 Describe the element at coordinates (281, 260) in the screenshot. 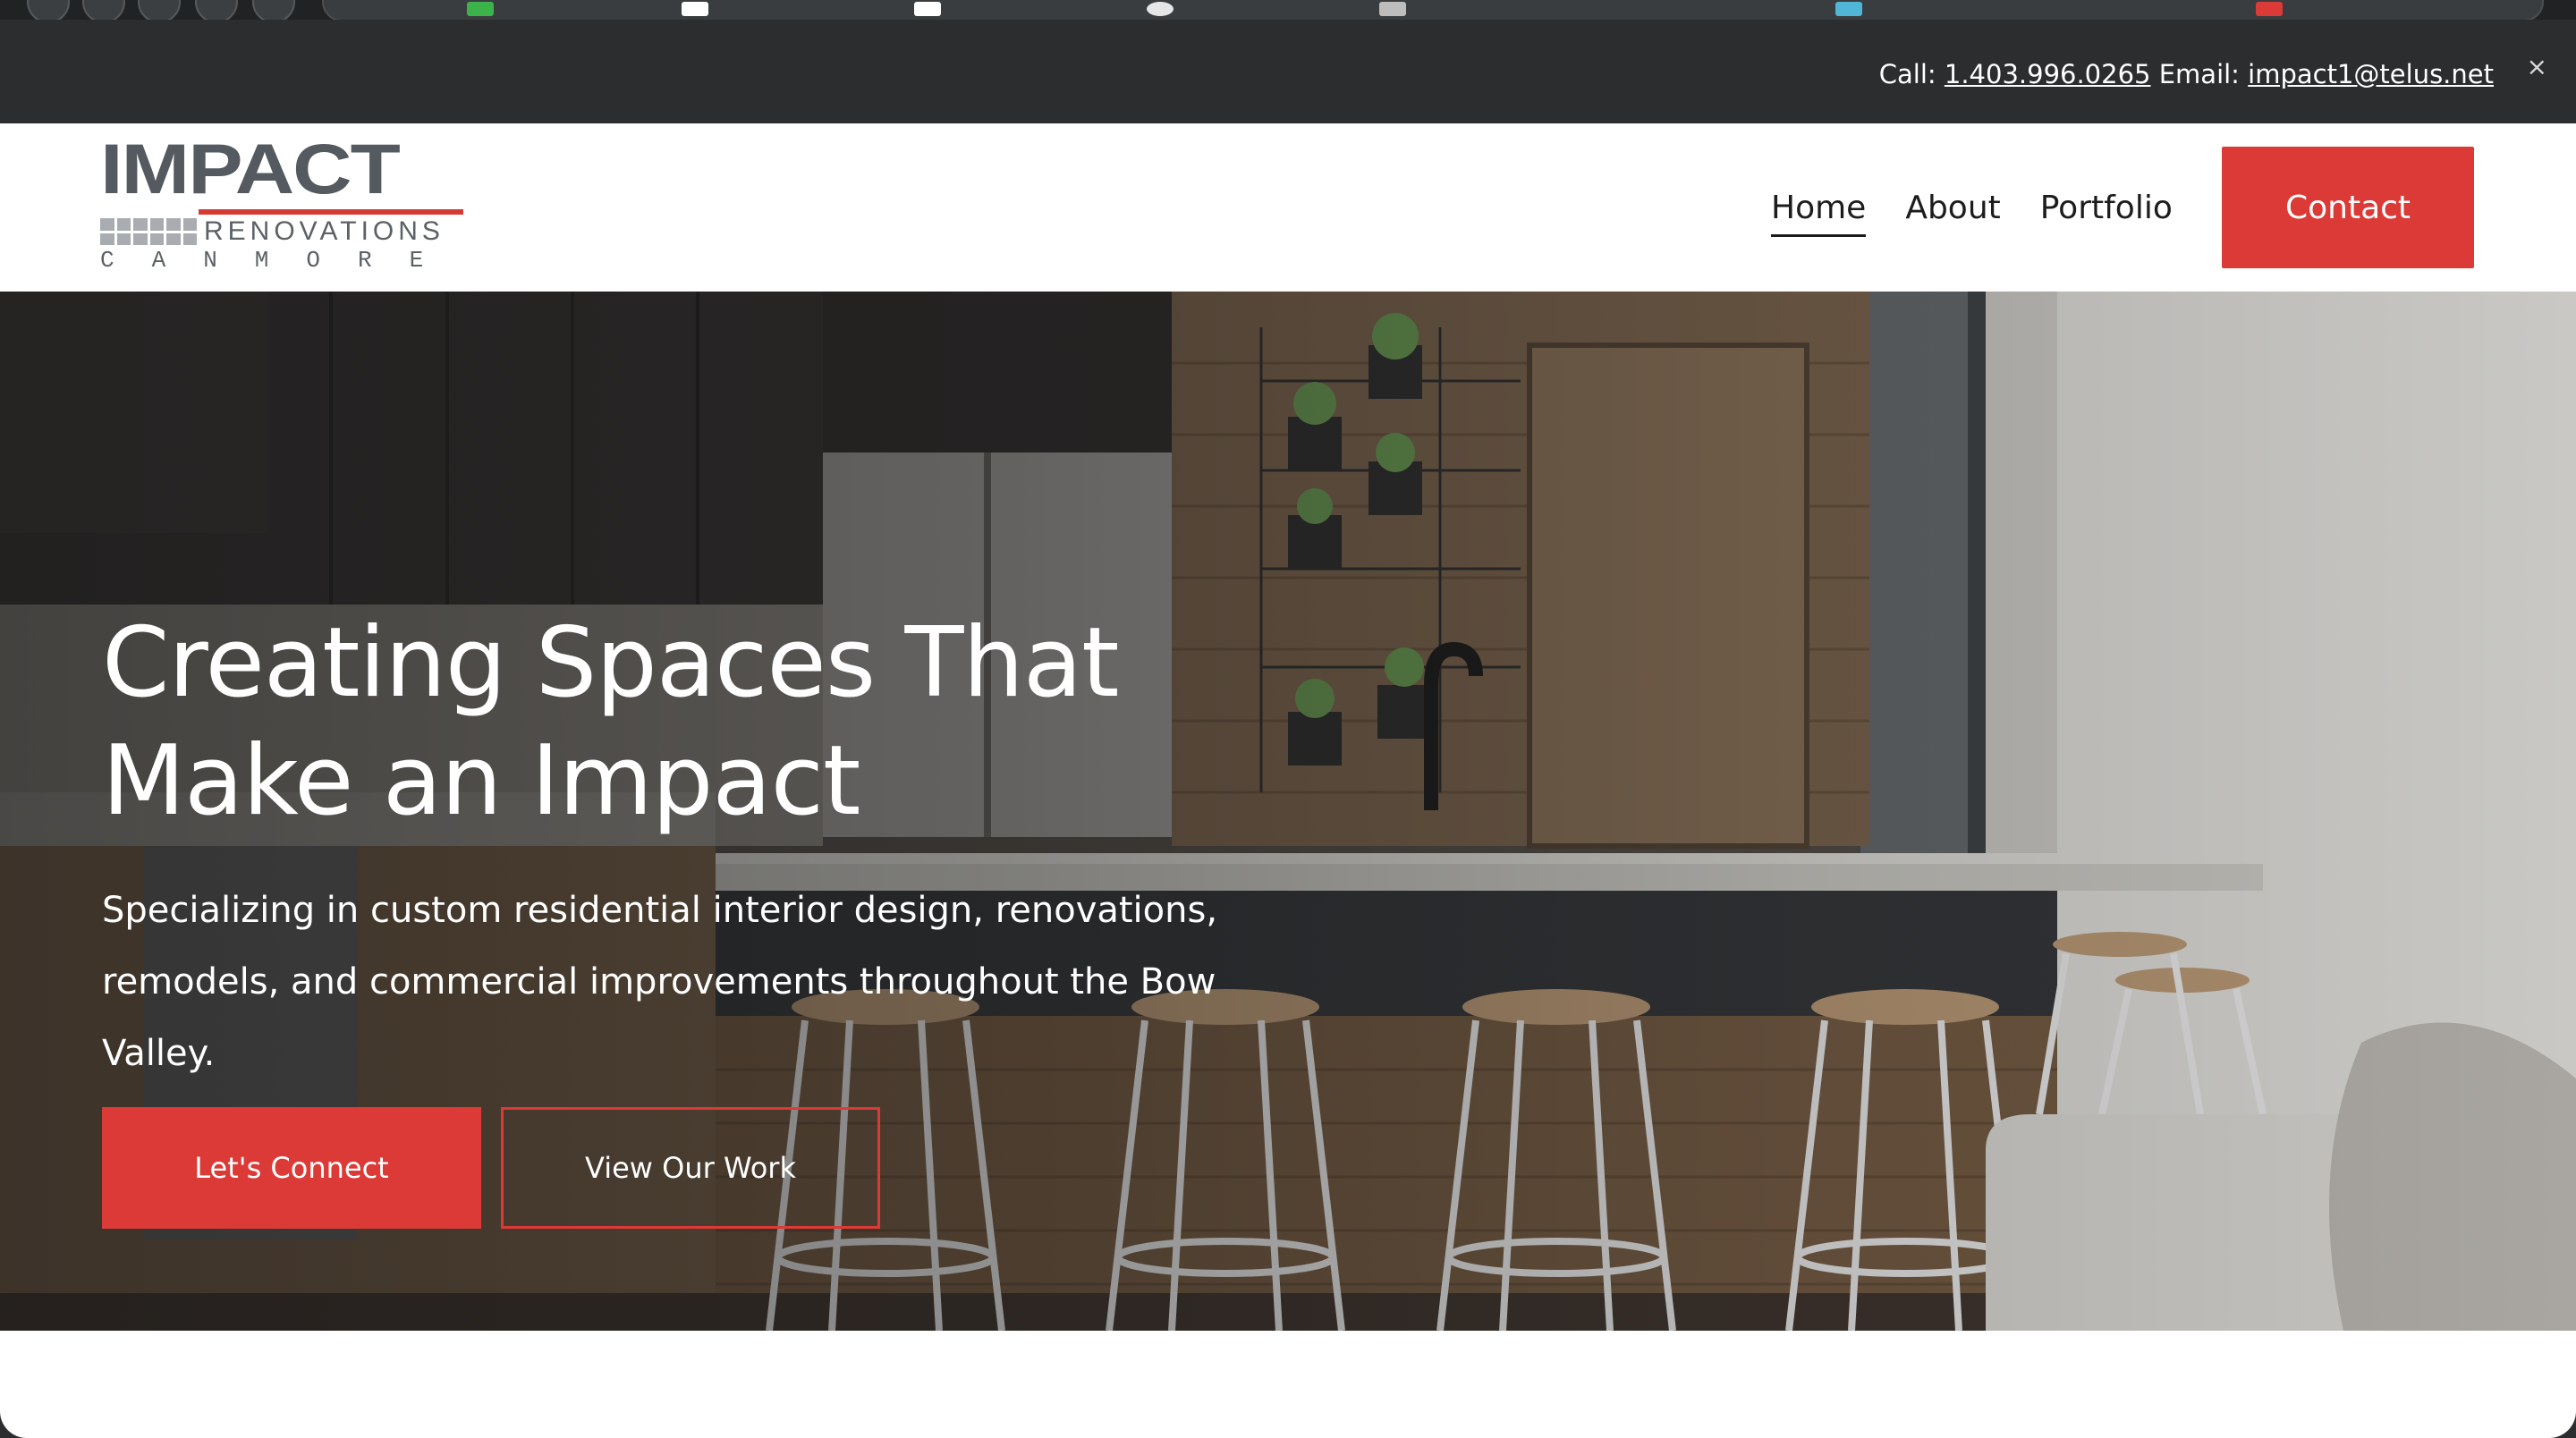

I see `logo-city: CANMORE` at that location.